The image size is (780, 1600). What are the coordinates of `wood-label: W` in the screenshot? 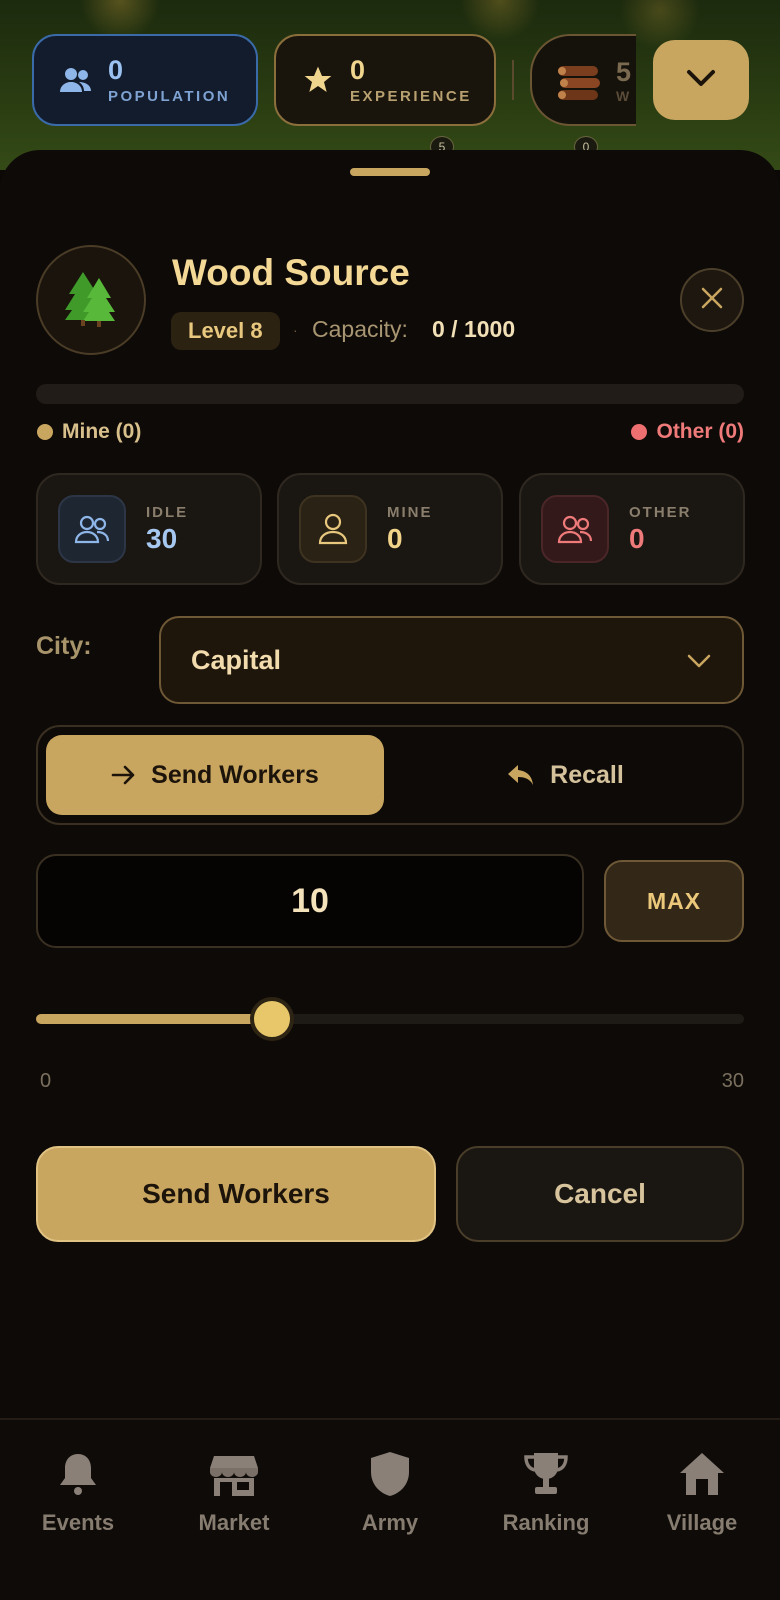 It's located at (624, 95).